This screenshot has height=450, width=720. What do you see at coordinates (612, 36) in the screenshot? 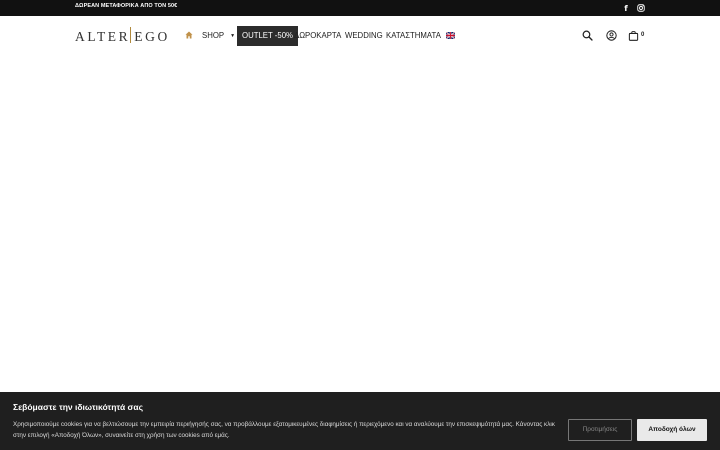
I see `account-icon` at bounding box center [612, 36].